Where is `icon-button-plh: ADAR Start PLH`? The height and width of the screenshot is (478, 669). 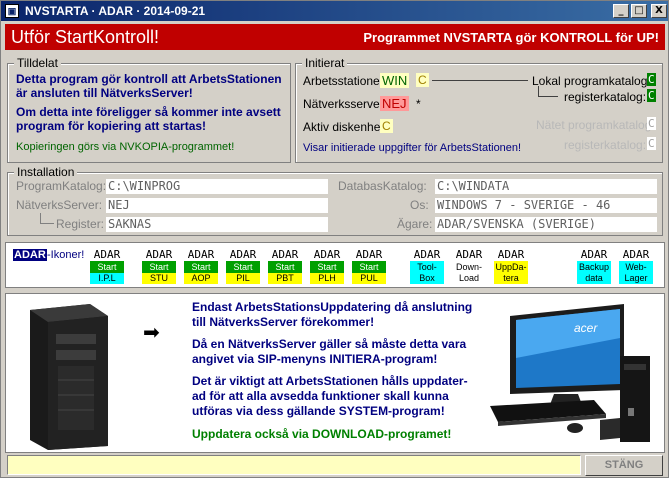
icon-button-plh: ADAR Start PLH is located at coordinates (327, 267).